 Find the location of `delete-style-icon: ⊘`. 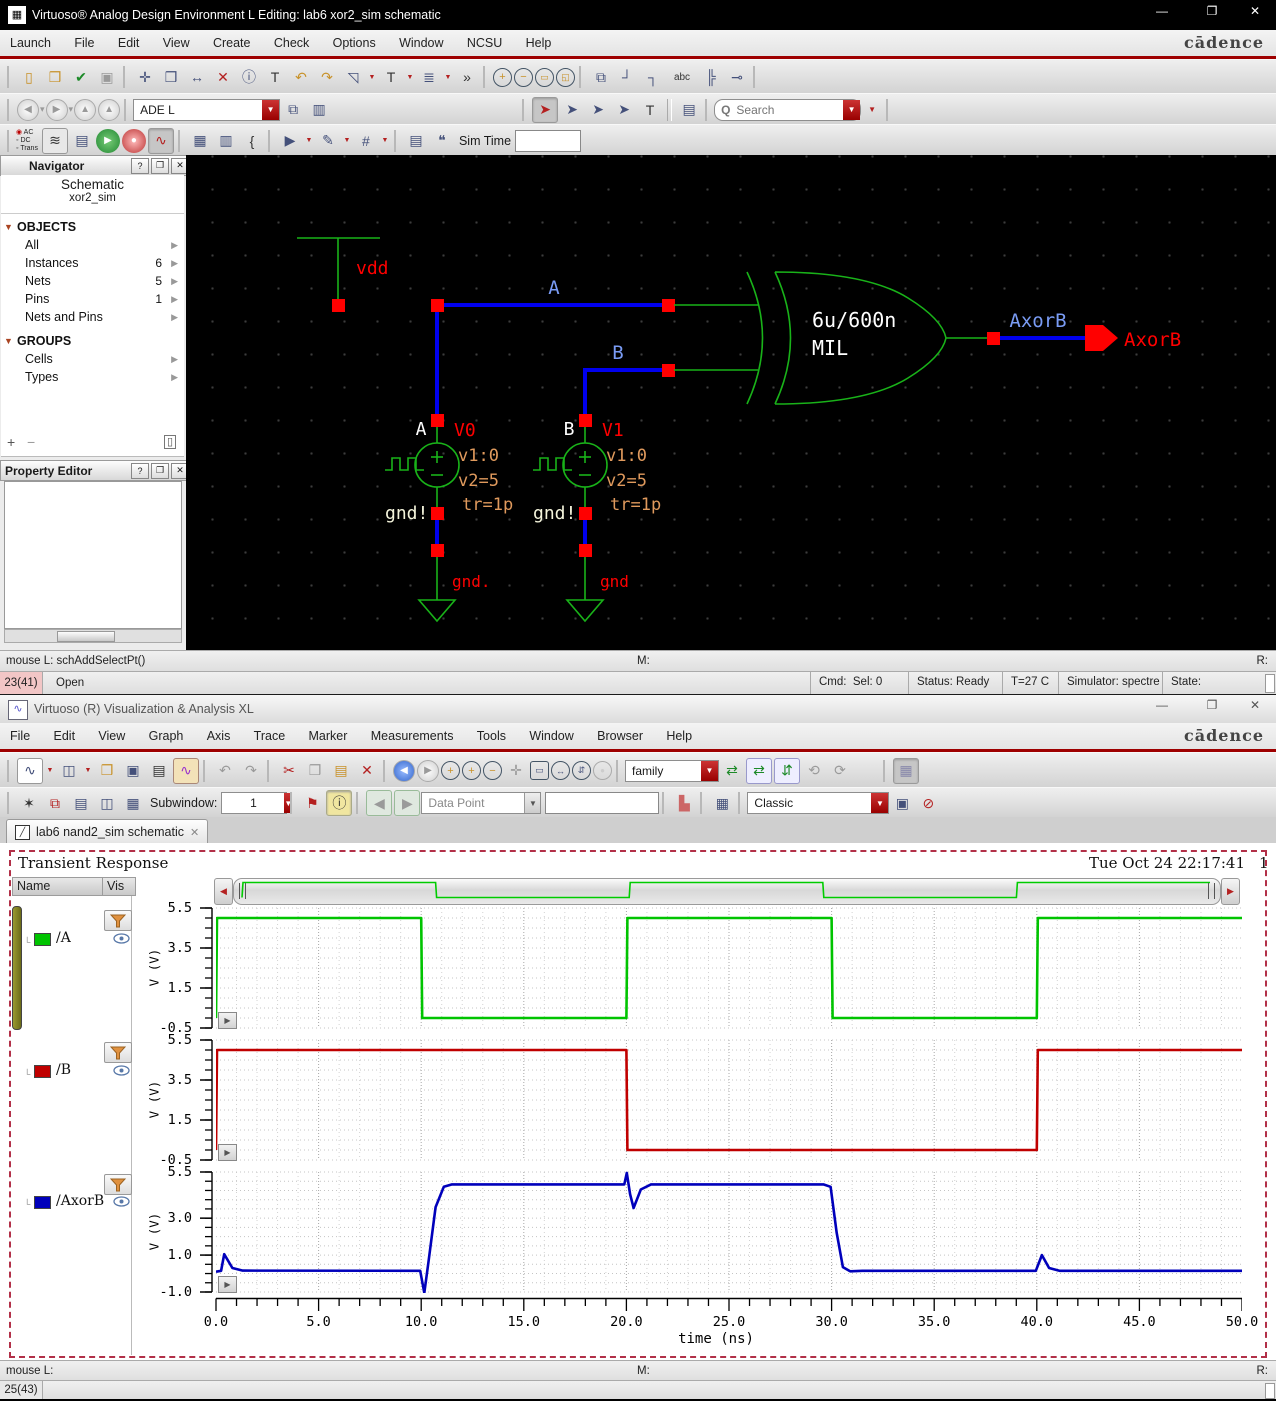

delete-style-icon: ⊘ is located at coordinates (928, 803).